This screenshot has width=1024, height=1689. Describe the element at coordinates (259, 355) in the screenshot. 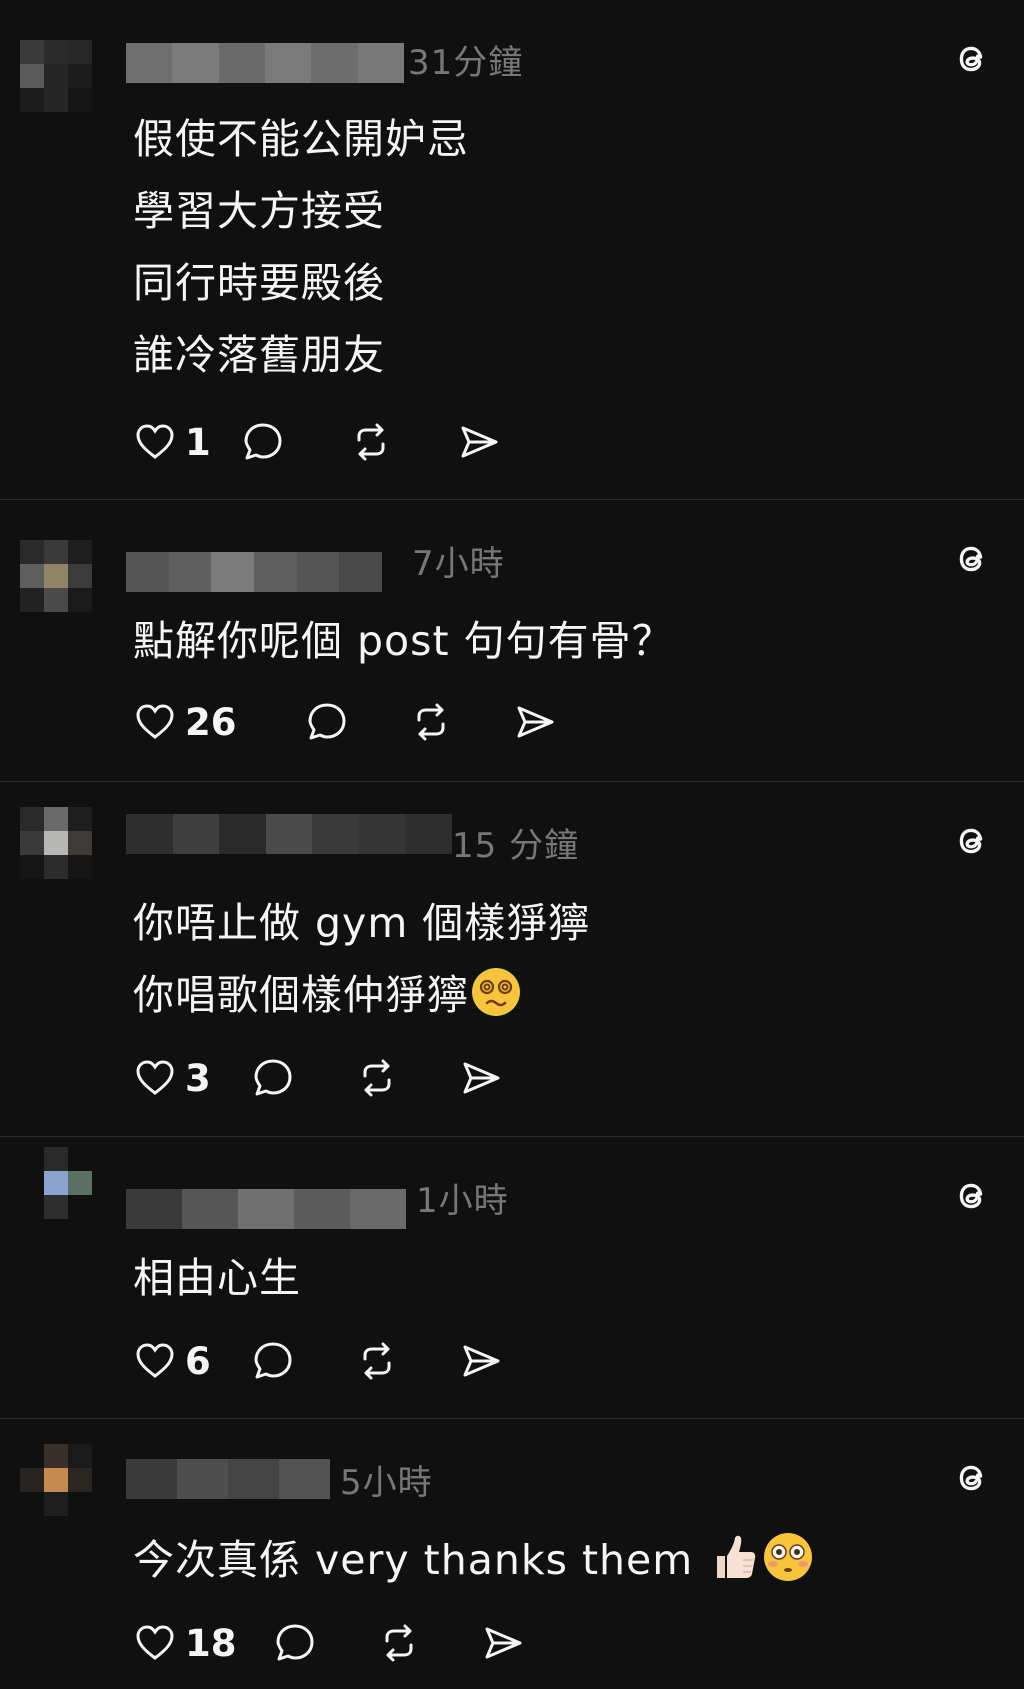

I see `post-text-line: 誰冷落舊朋友` at that location.